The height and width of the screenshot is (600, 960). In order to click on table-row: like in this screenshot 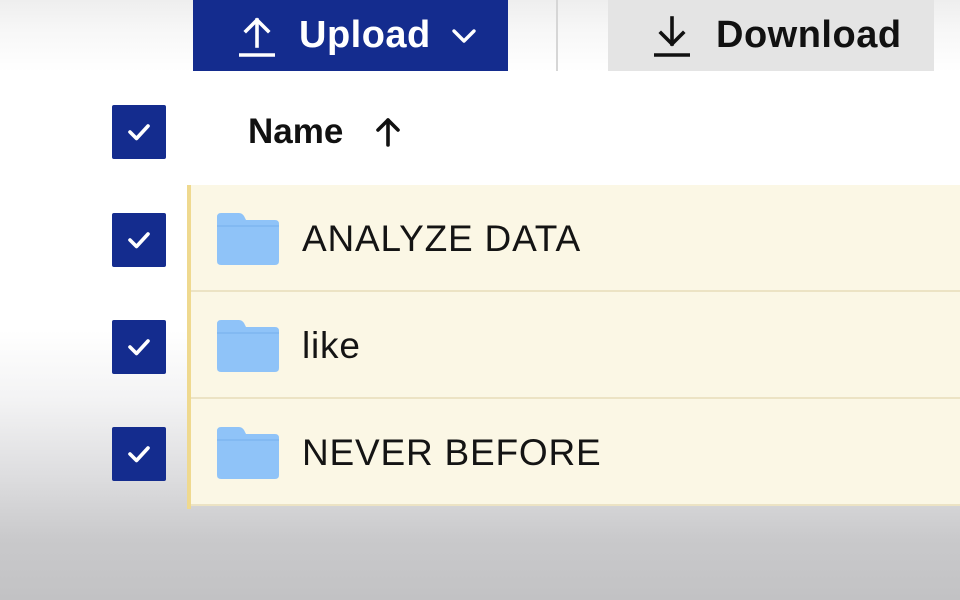, I will do `click(575, 345)`.